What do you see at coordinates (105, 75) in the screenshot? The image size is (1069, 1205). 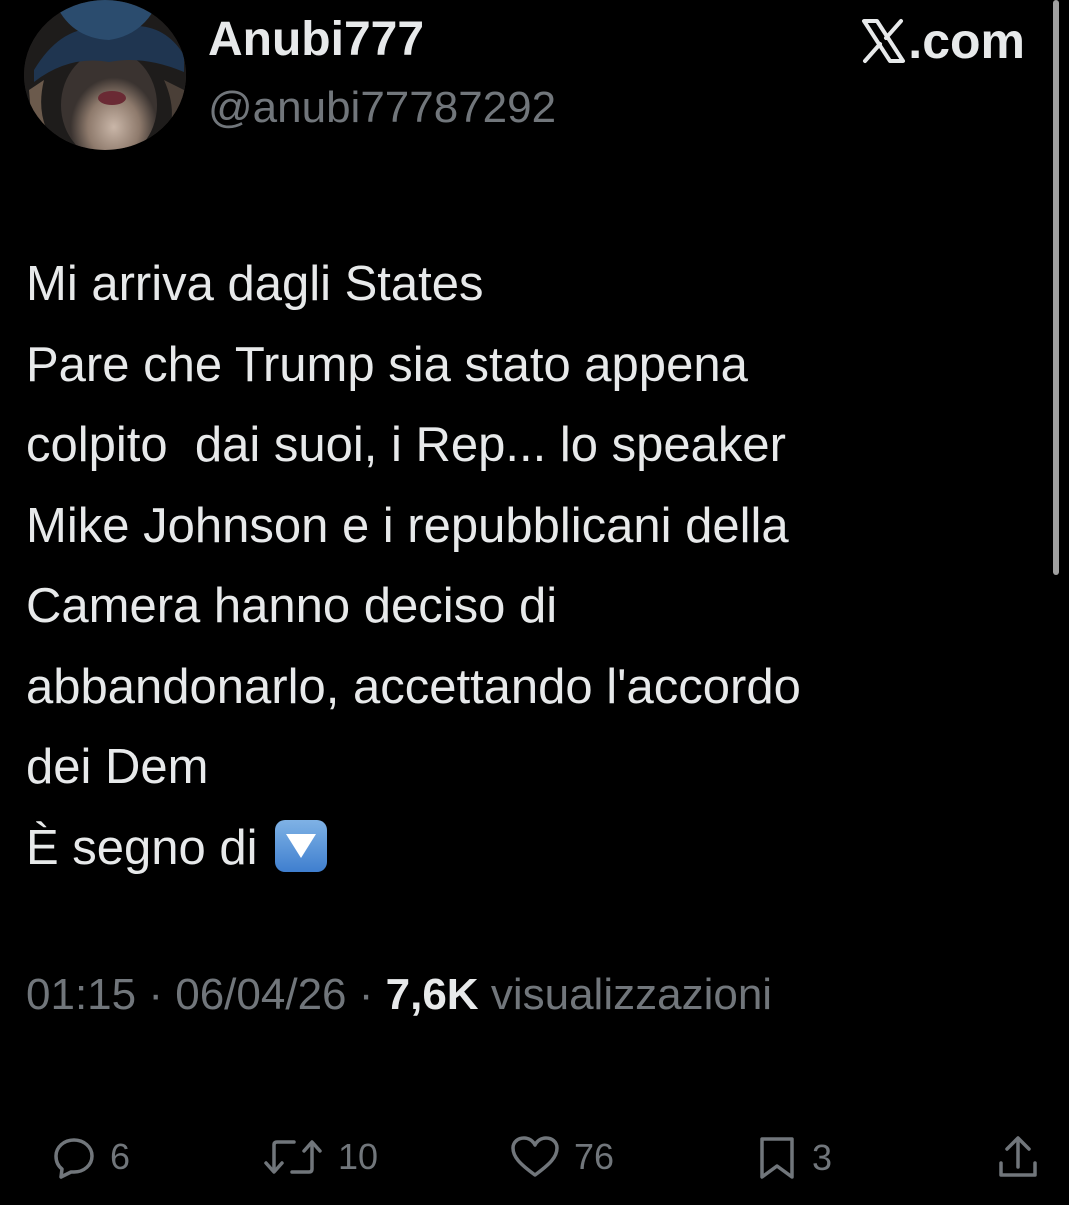 I see `author-avatar` at bounding box center [105, 75].